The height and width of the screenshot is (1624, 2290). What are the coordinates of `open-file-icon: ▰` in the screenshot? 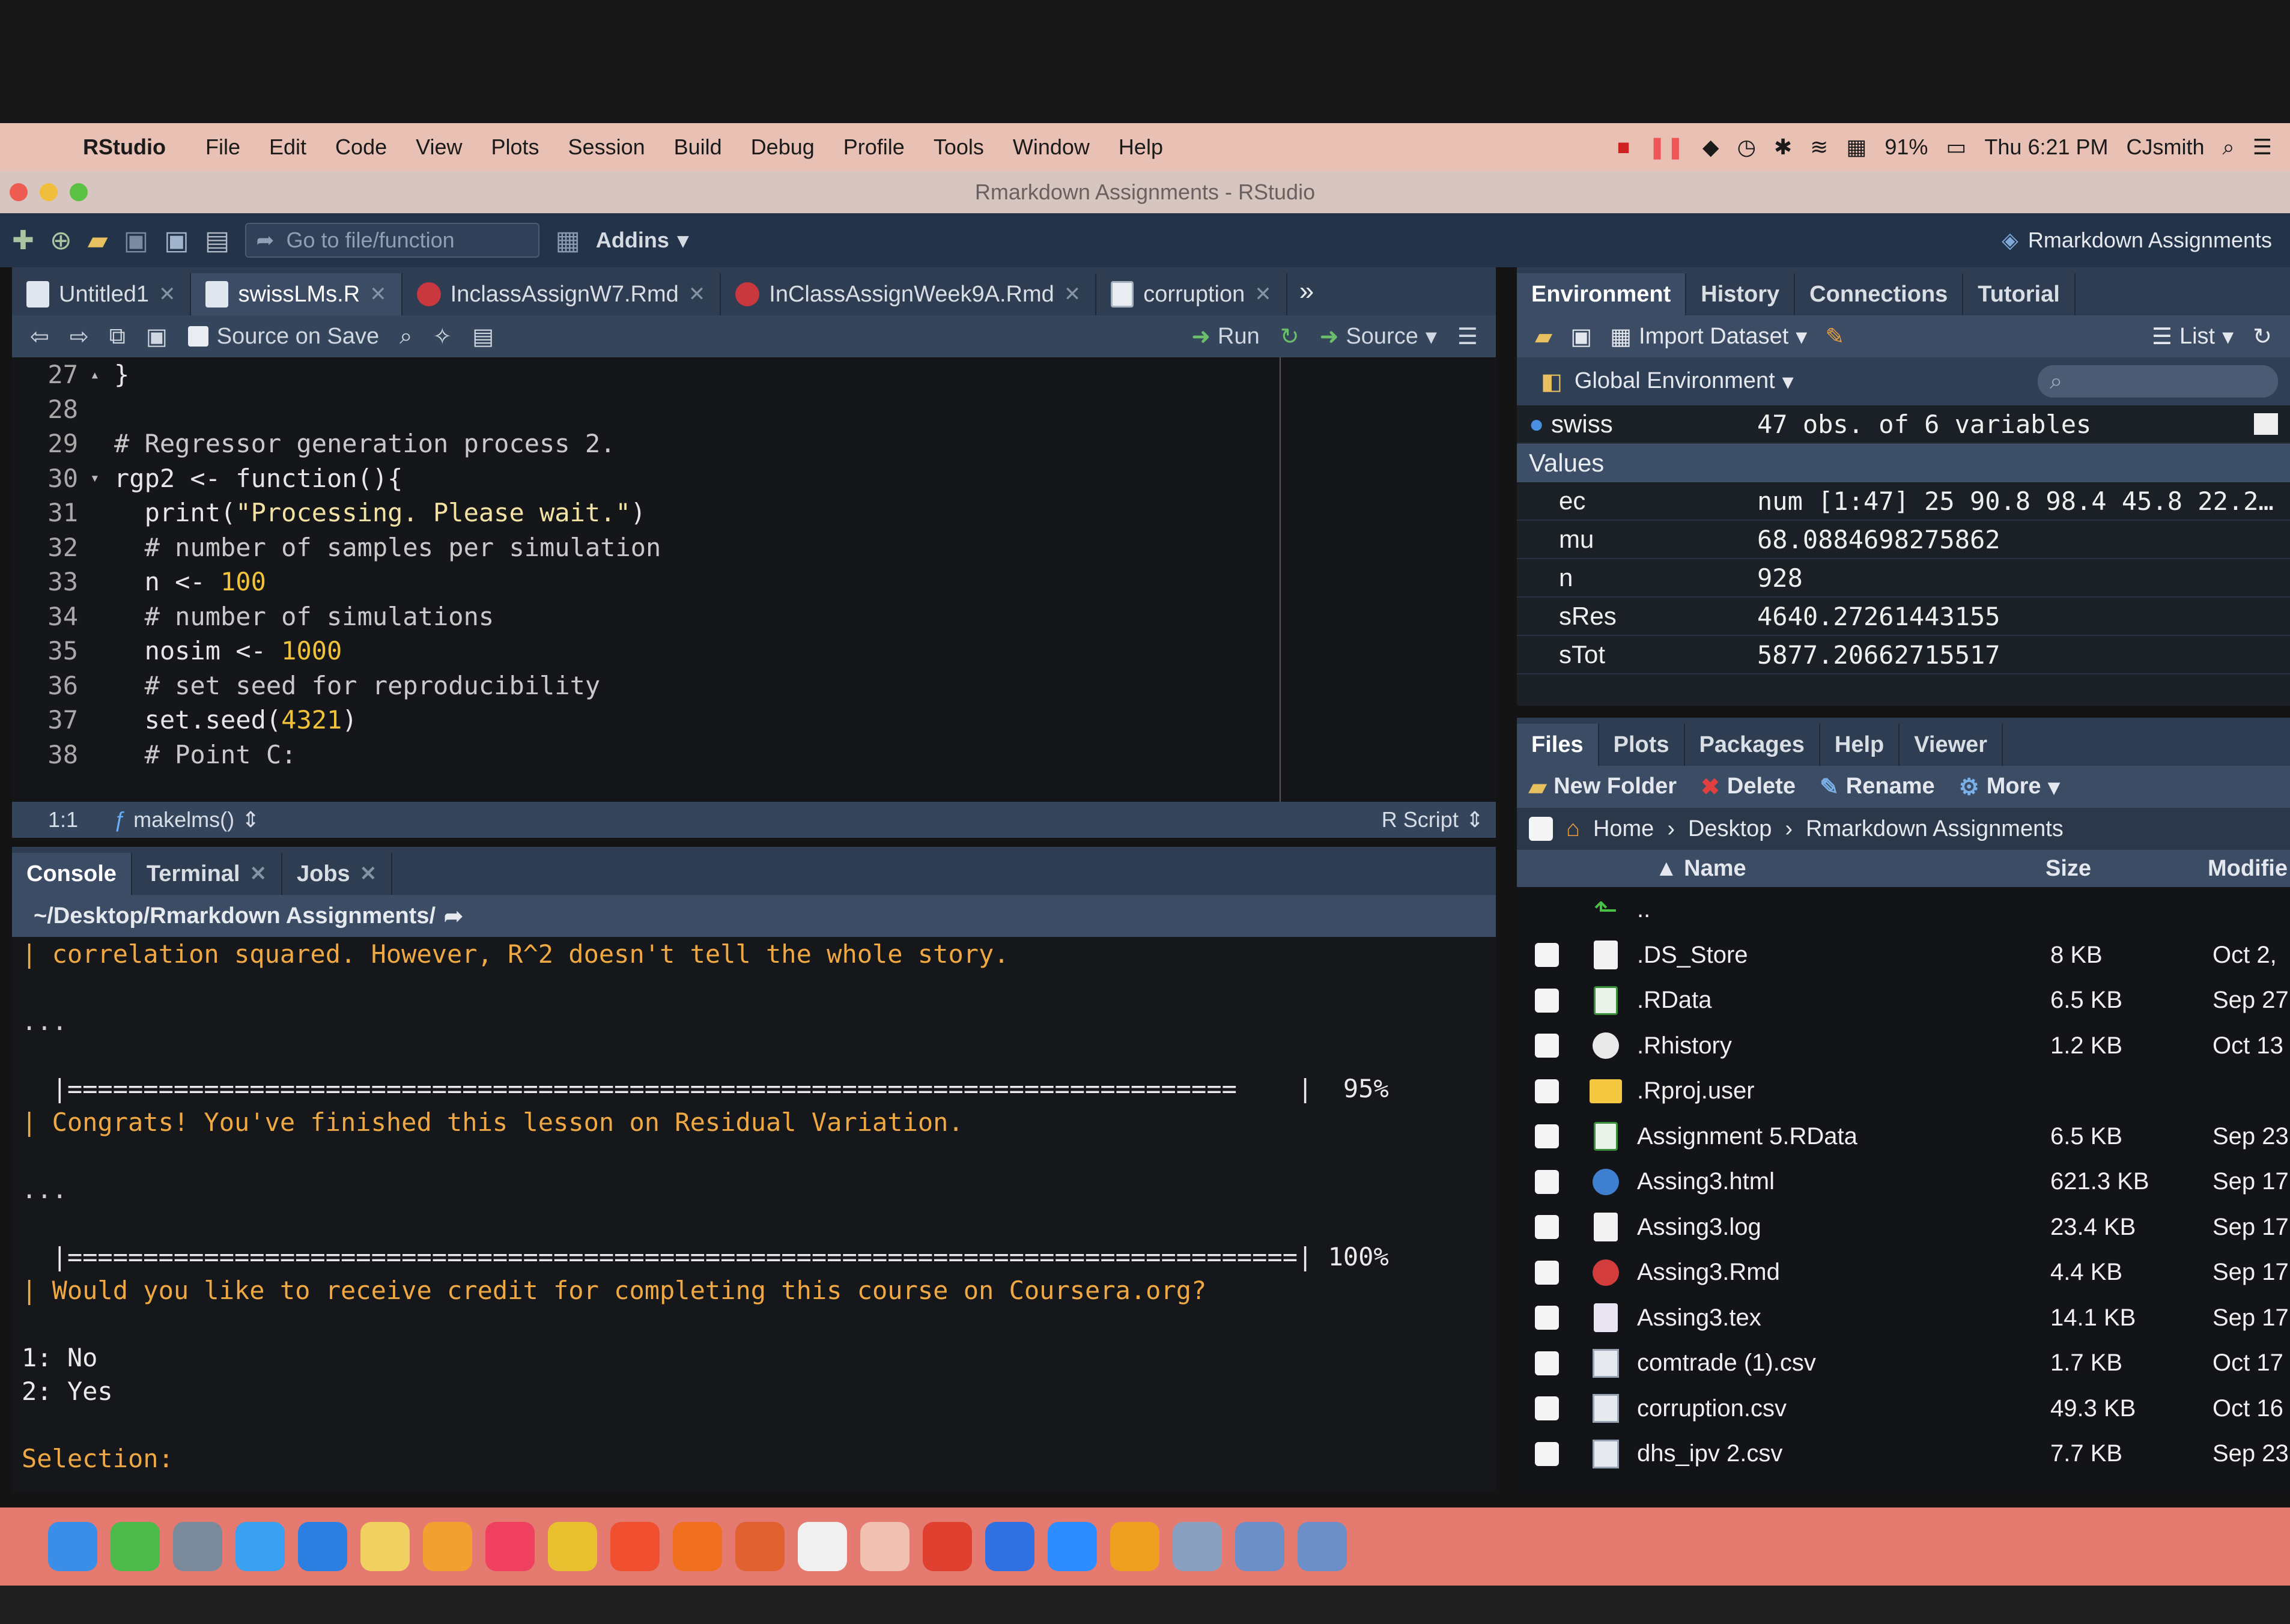 It's located at (98, 240).